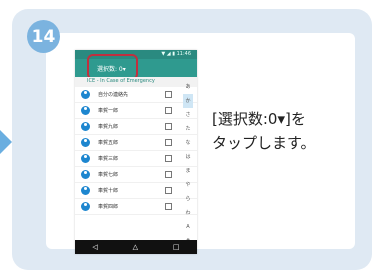 The height and width of the screenshot is (277, 379). Describe the element at coordinates (108, 143) in the screenshot. I see `contact-name: 車賀五郎` at that location.